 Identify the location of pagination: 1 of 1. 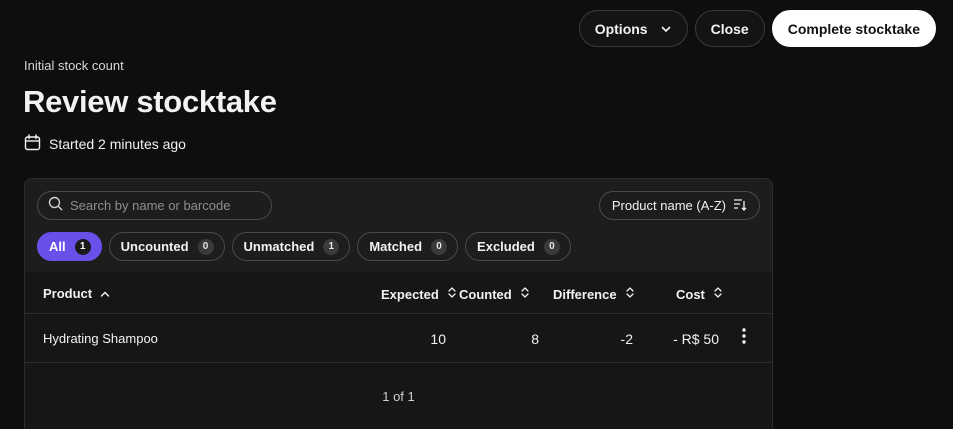
(398, 396).